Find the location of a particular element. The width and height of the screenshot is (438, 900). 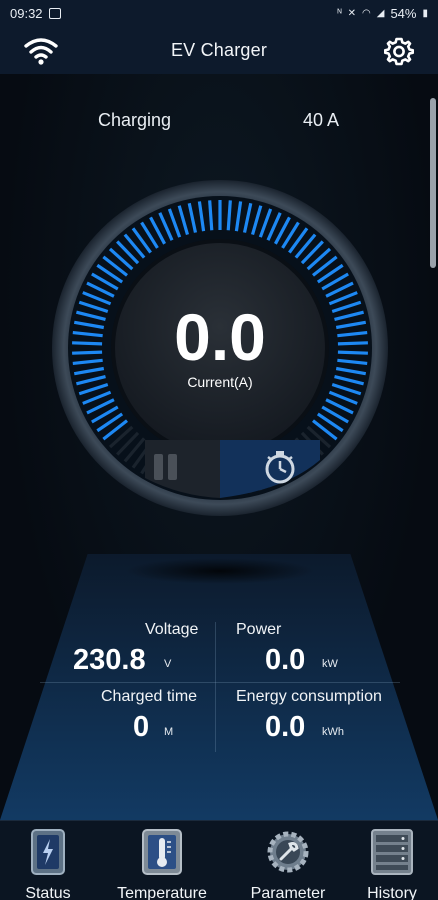

power-unit: kW is located at coordinates (330, 664).